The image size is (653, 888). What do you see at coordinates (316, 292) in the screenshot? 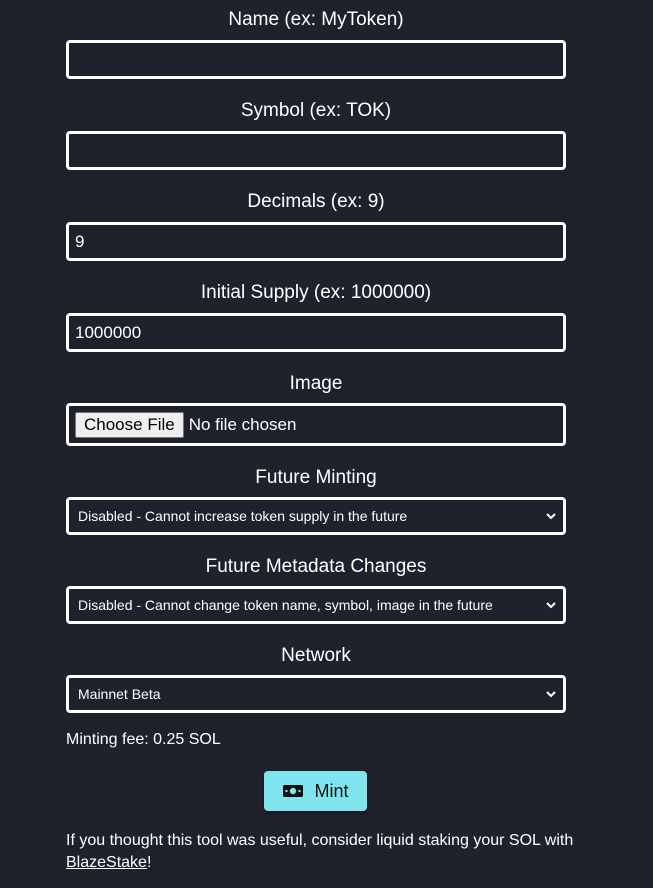
I see `initial-supply-label: Initial Supply (ex: 1000000)` at bounding box center [316, 292].